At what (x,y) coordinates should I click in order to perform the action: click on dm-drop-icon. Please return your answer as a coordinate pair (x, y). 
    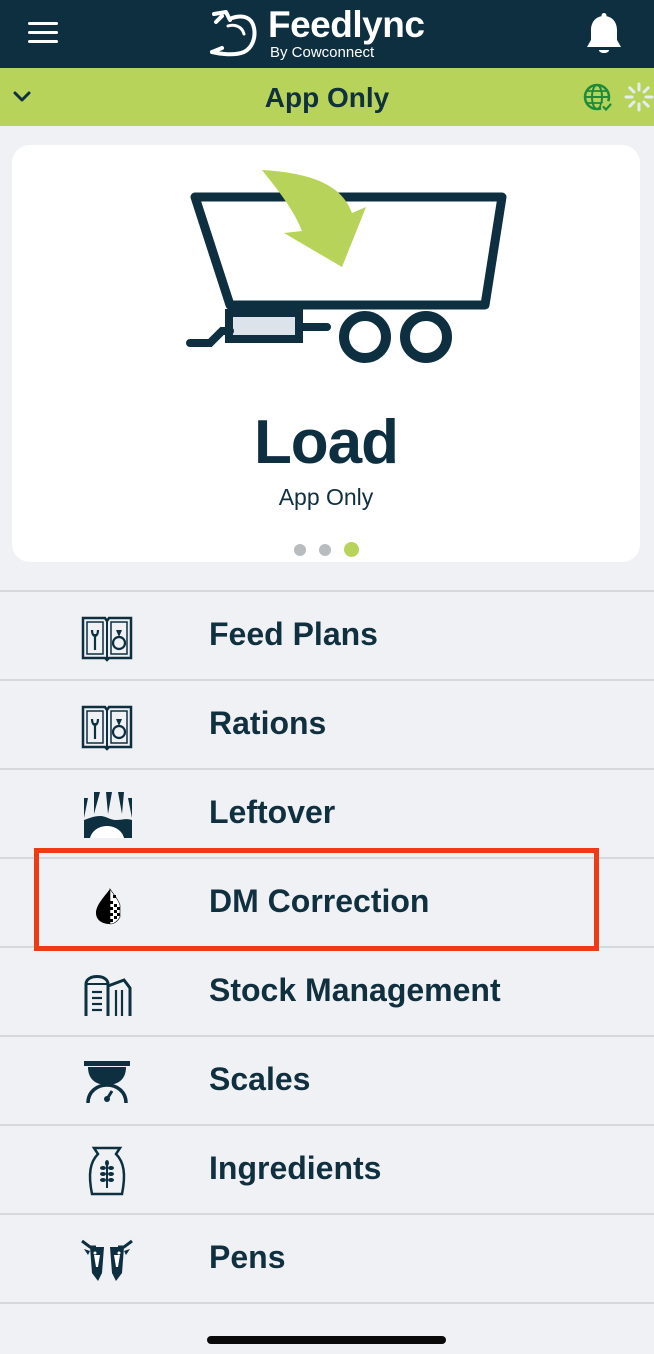
    Looking at the image, I should click on (108, 906).